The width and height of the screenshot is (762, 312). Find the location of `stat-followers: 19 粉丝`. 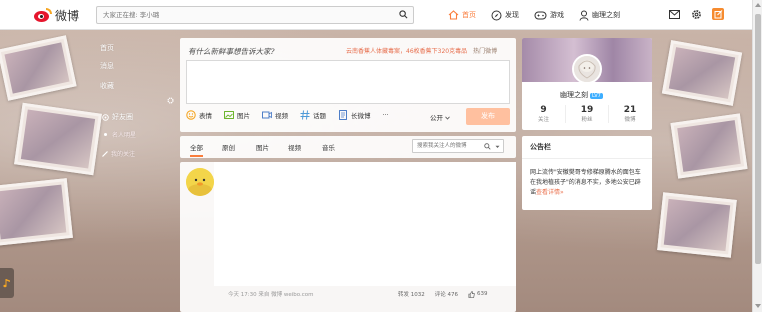

stat-followers: 19 粉丝 is located at coordinates (586, 114).